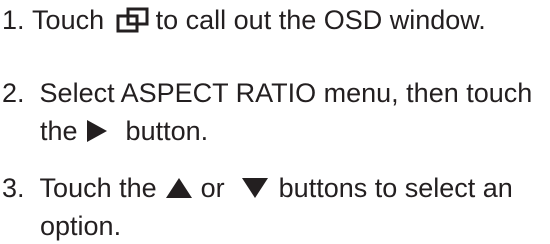 The width and height of the screenshot is (550, 244). What do you see at coordinates (286, 93) in the screenshot?
I see `step-2-text: Select ASPECT RATIO menu, then touch` at bounding box center [286, 93].